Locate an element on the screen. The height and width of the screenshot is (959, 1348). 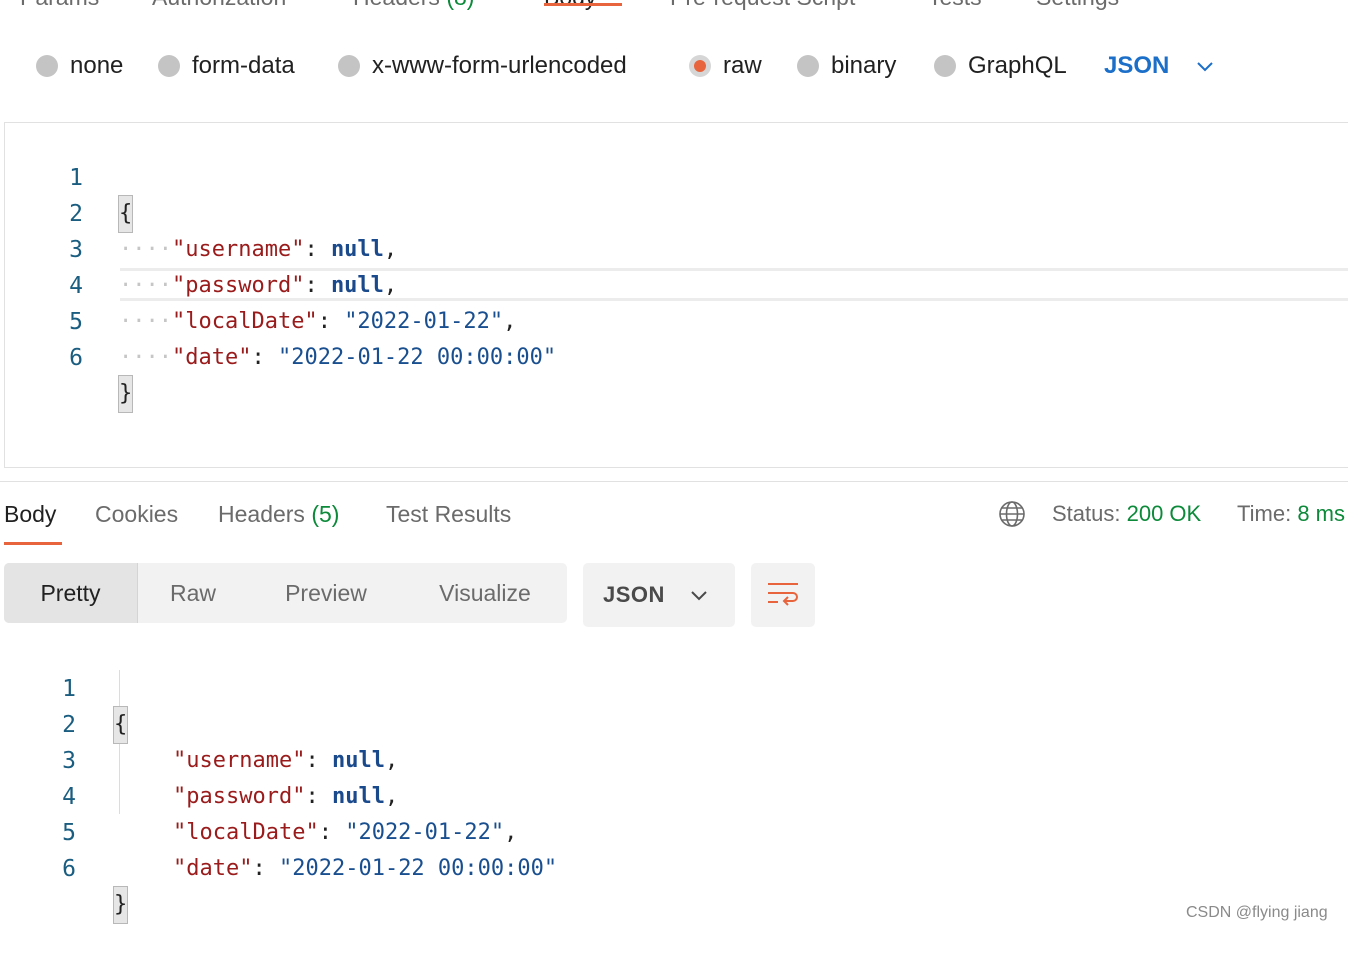
format-label: JSON is located at coordinates (634, 594).